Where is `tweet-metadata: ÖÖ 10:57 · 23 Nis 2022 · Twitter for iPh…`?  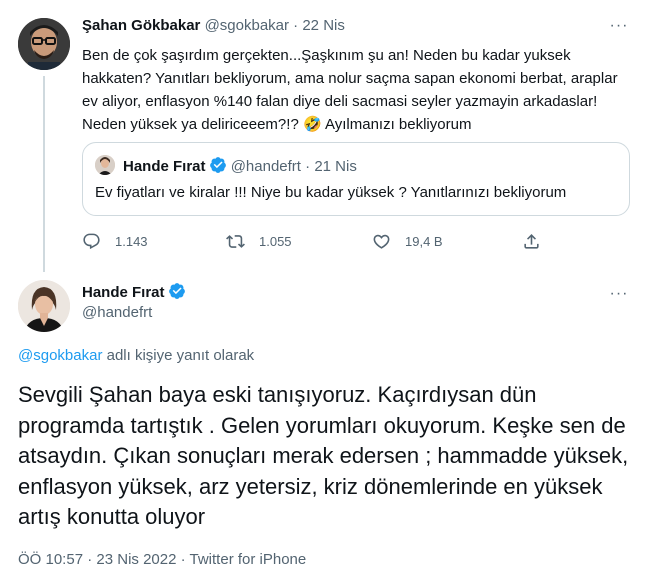
tweet-metadata: ÖÖ 10:57 · 23 Nis 2022 · Twitter for iPh… is located at coordinates (162, 560).